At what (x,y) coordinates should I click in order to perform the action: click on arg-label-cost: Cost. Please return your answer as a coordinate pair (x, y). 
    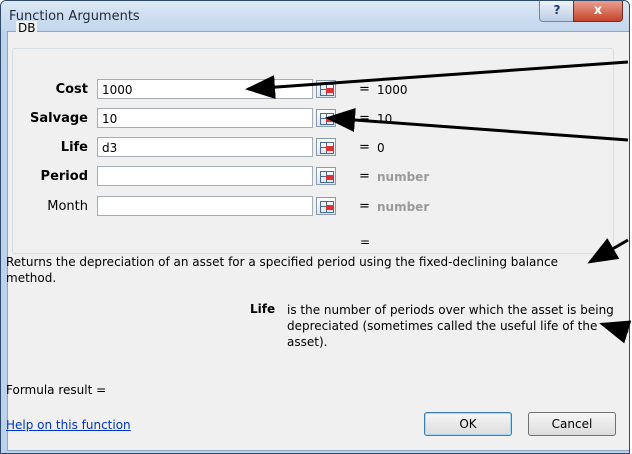
    Looking at the image, I should click on (71, 89).